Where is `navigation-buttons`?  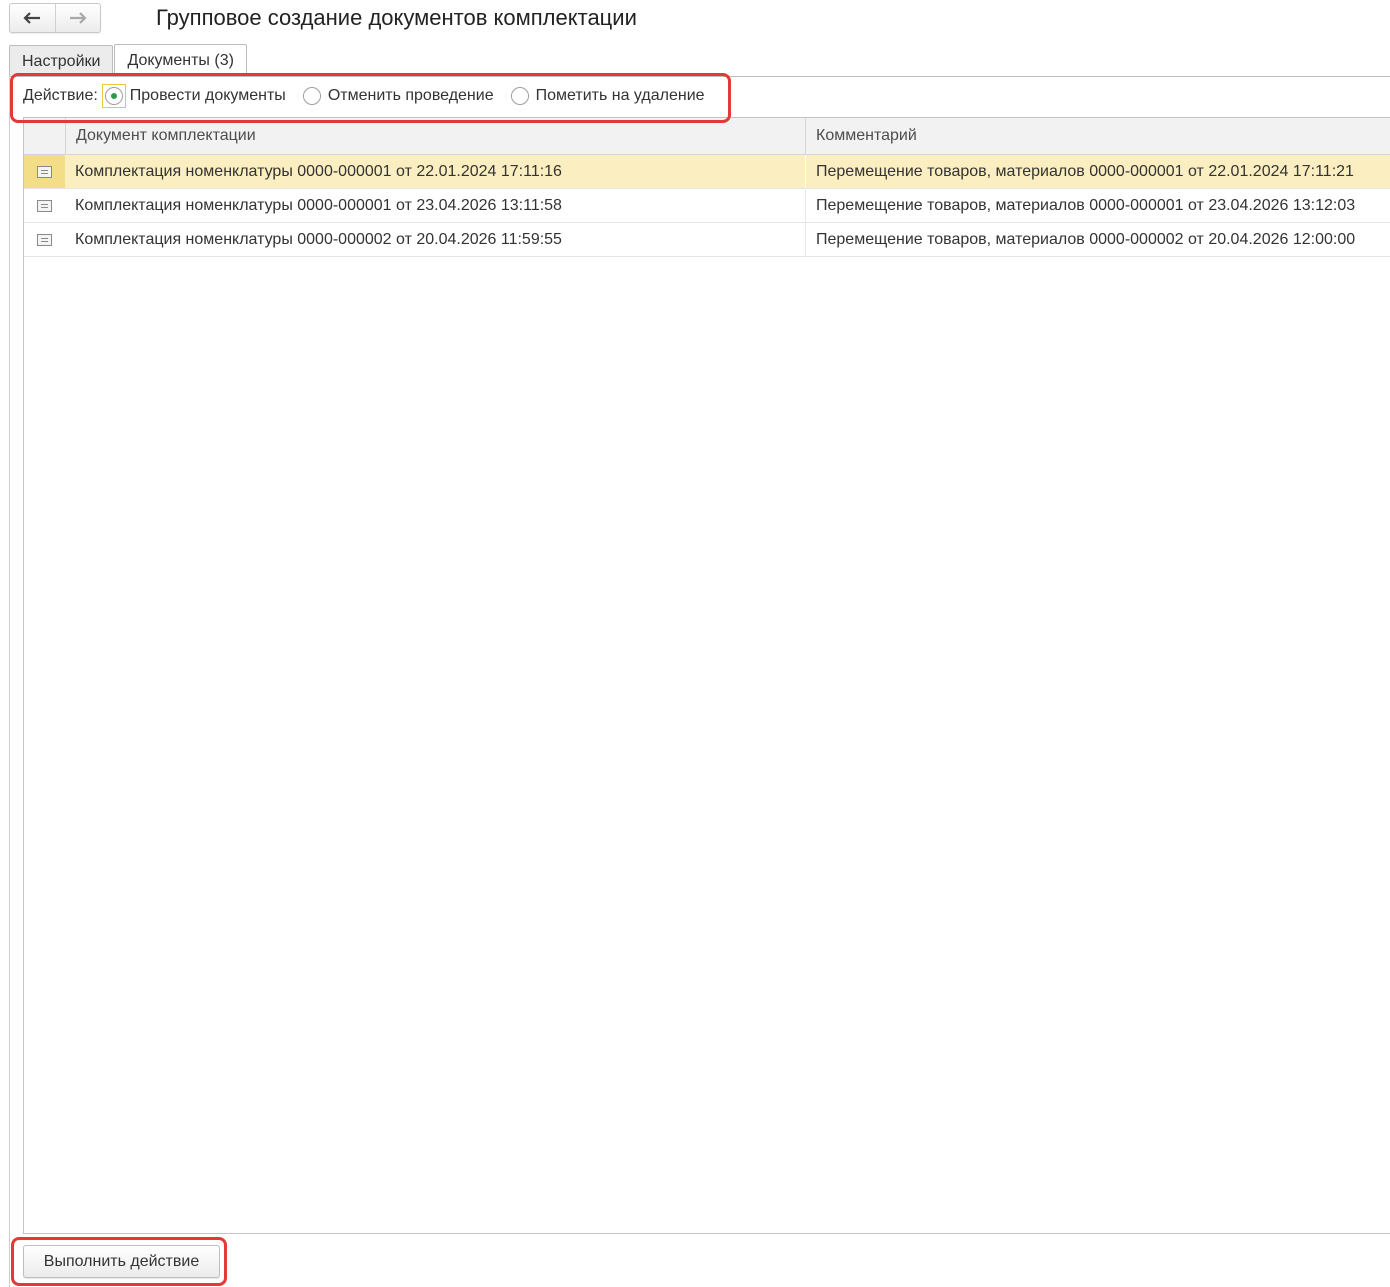
navigation-buttons is located at coordinates (55, 18).